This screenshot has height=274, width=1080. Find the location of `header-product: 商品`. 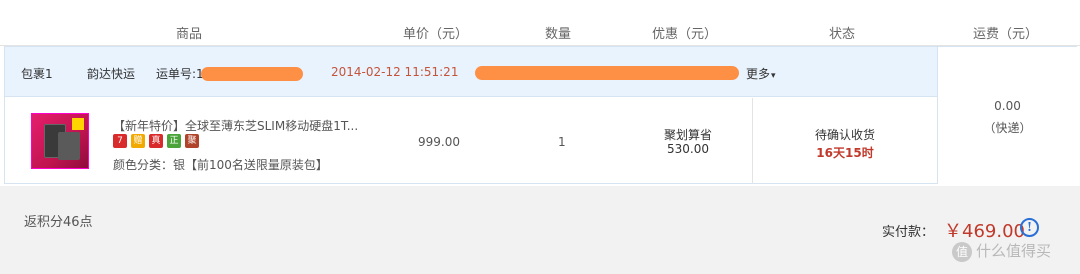

header-product: 商品 is located at coordinates (189, 34).